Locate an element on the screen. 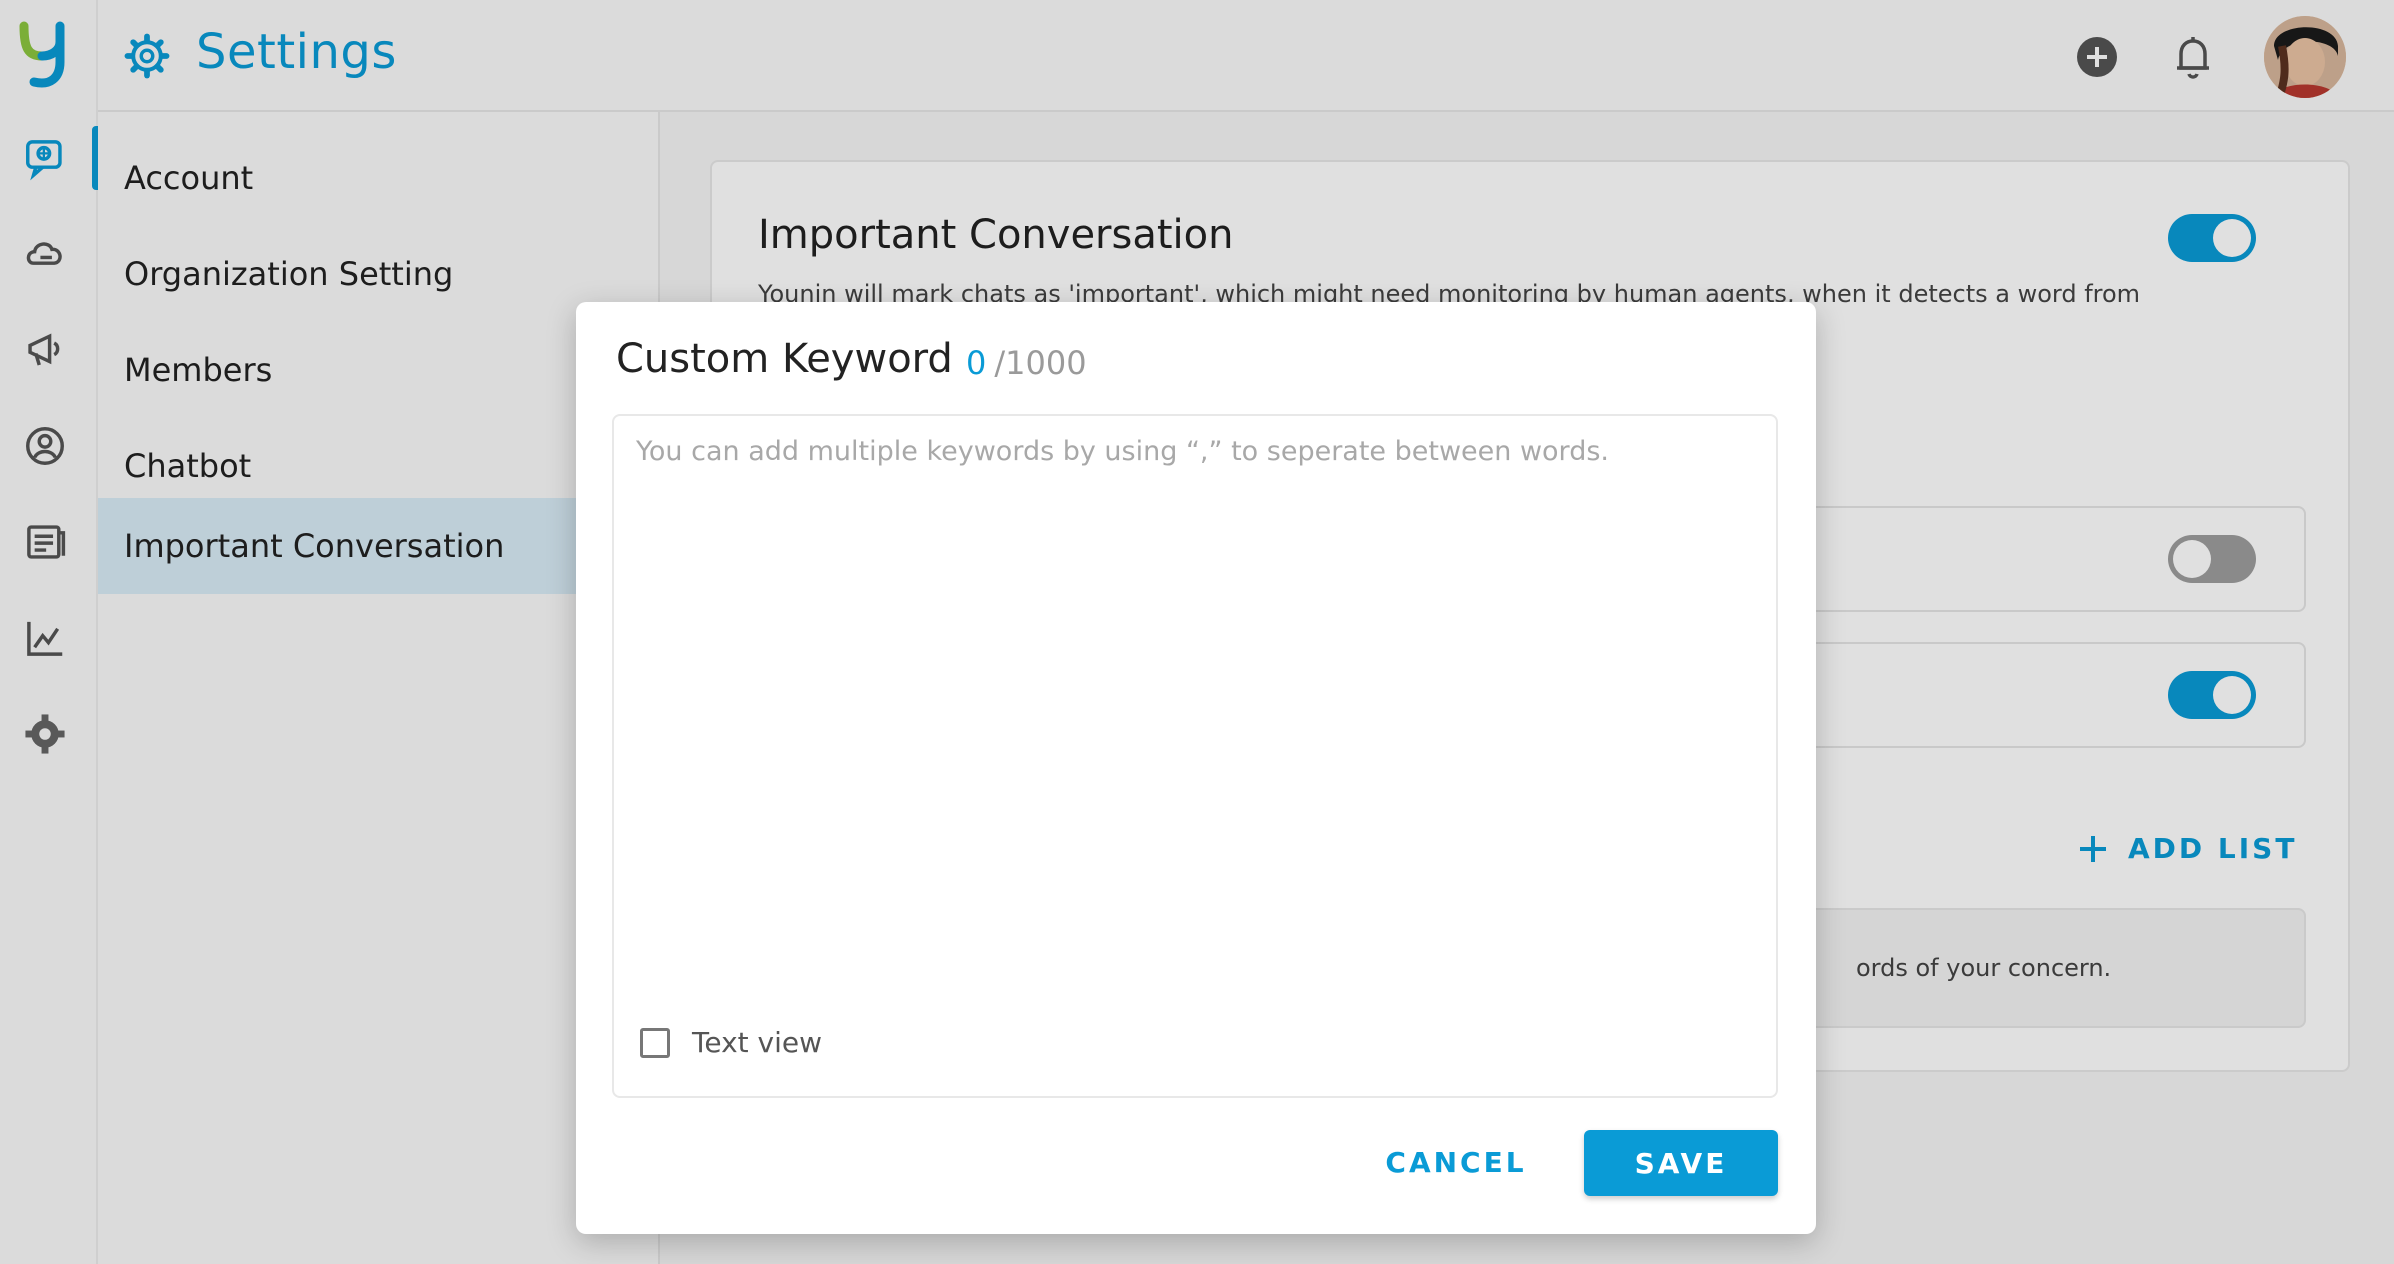 This screenshot has height=1264, width=2394. text-view-label: Text view is located at coordinates (757, 1042).